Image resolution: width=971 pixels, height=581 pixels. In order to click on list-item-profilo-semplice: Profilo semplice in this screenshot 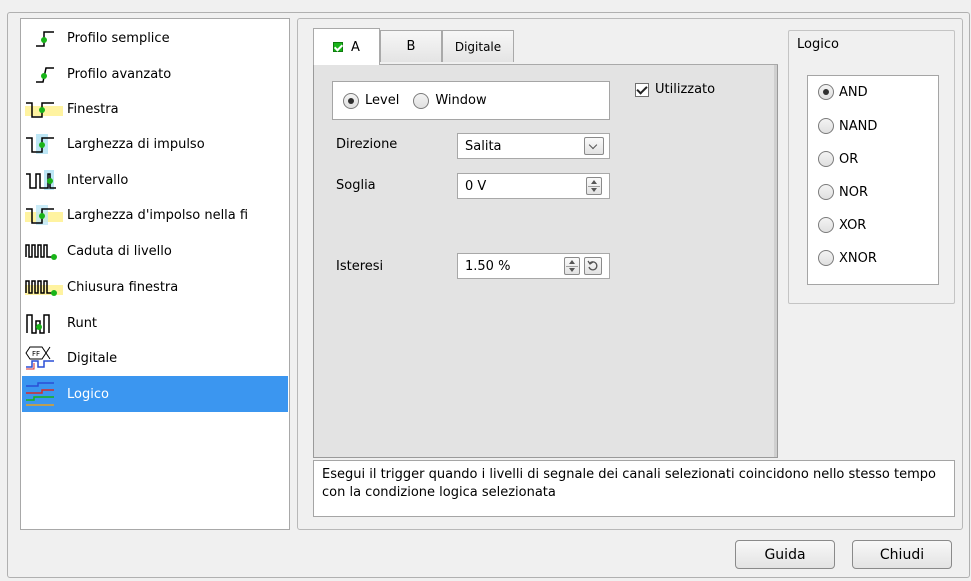, I will do `click(155, 38)`.